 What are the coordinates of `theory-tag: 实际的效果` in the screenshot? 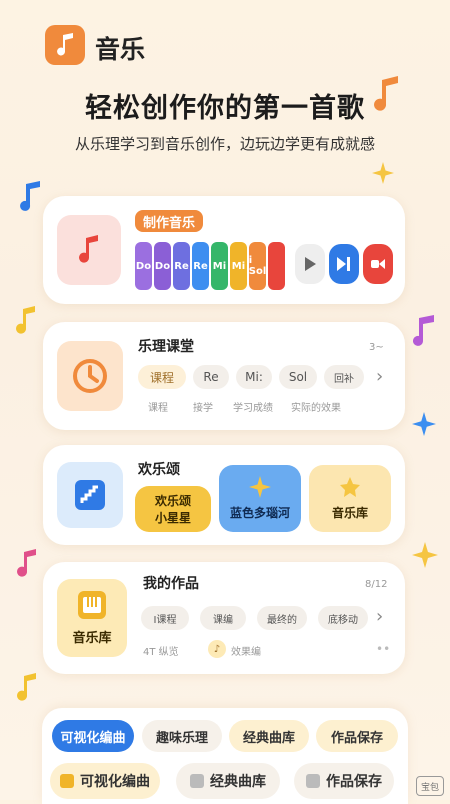 It's located at (316, 408).